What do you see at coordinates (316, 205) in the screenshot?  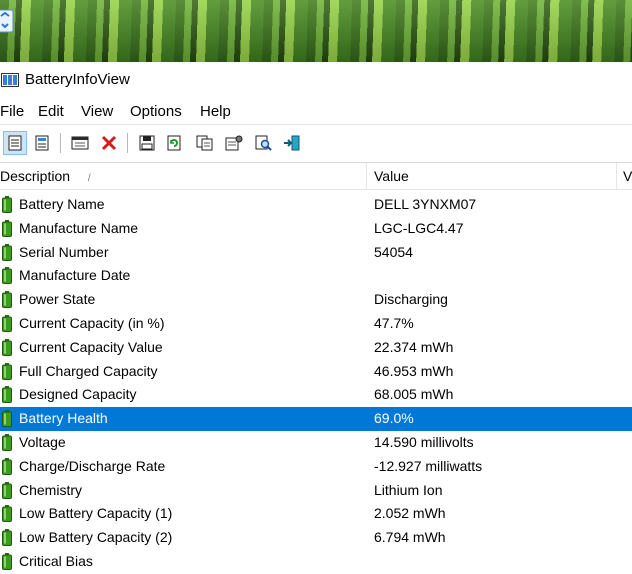 I see `table-row: Battery Name DELL 3YNXM07` at bounding box center [316, 205].